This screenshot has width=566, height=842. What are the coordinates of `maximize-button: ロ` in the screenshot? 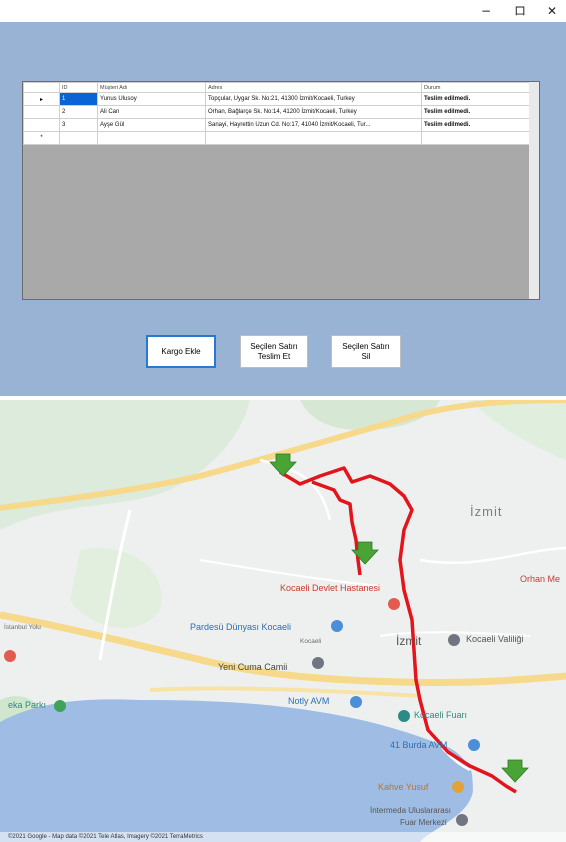 It's located at (520, 11).